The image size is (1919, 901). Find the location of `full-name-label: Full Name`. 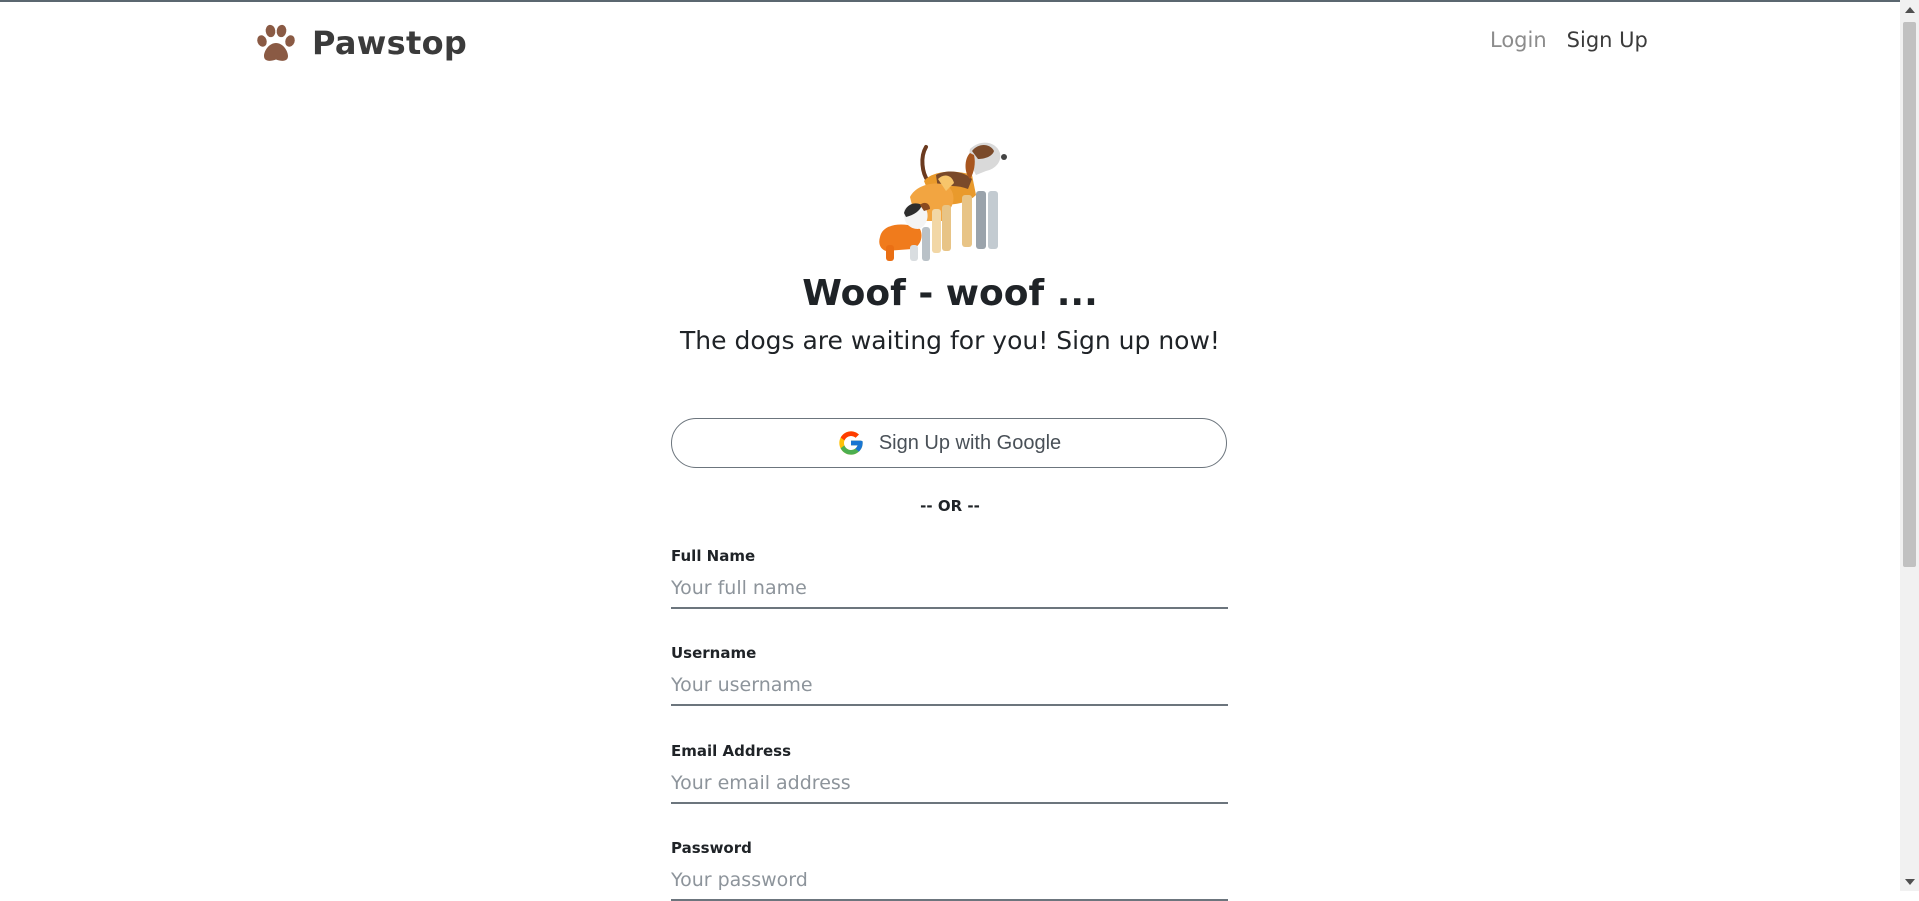

full-name-label: Full Name is located at coordinates (713, 556).